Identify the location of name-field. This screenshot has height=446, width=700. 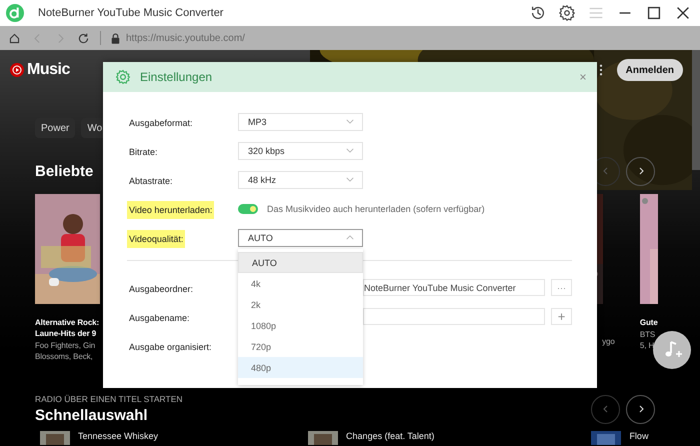
(454, 316).